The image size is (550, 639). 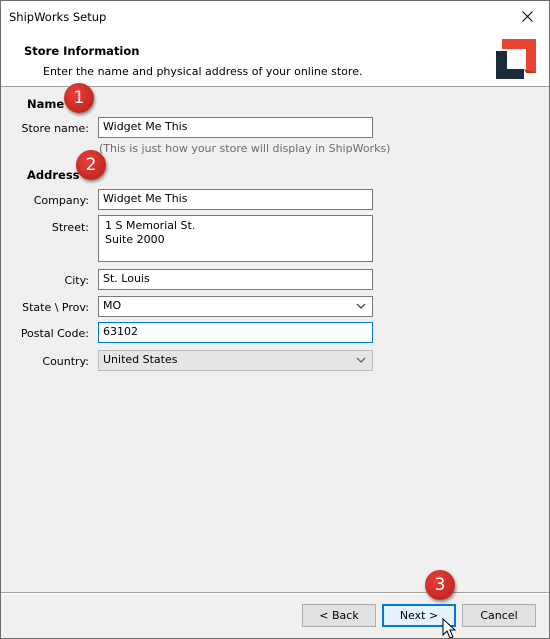 What do you see at coordinates (65, 361) in the screenshot?
I see `country-label: Country:` at bounding box center [65, 361].